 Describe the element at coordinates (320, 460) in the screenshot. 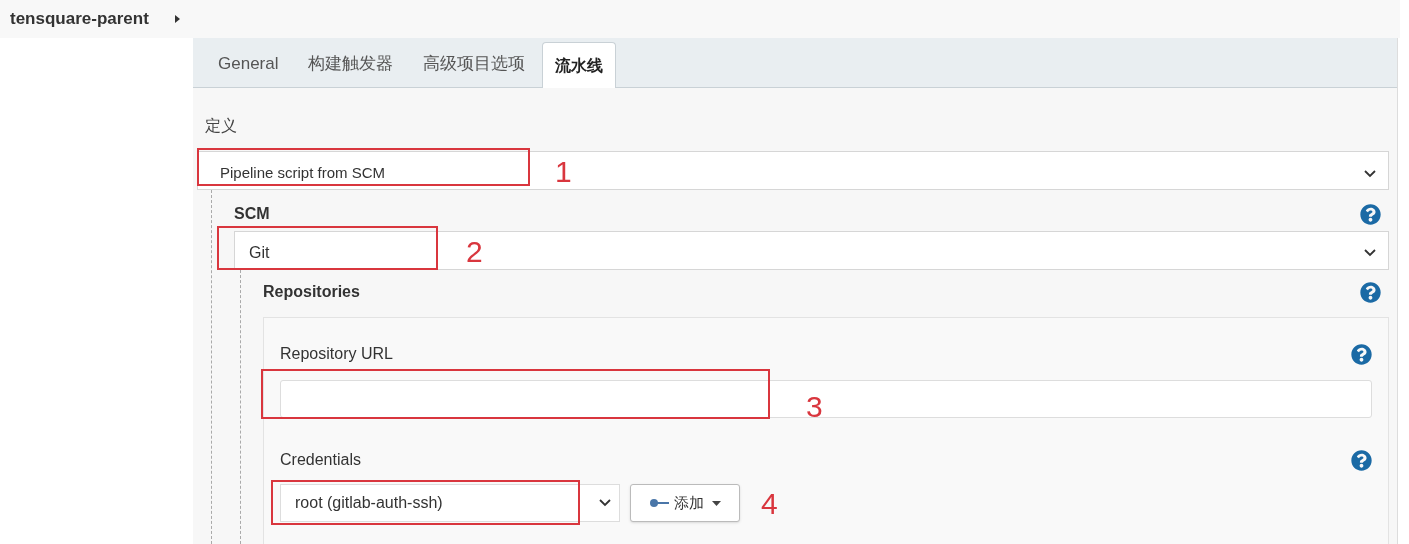

I see `field-label: Credentials` at that location.